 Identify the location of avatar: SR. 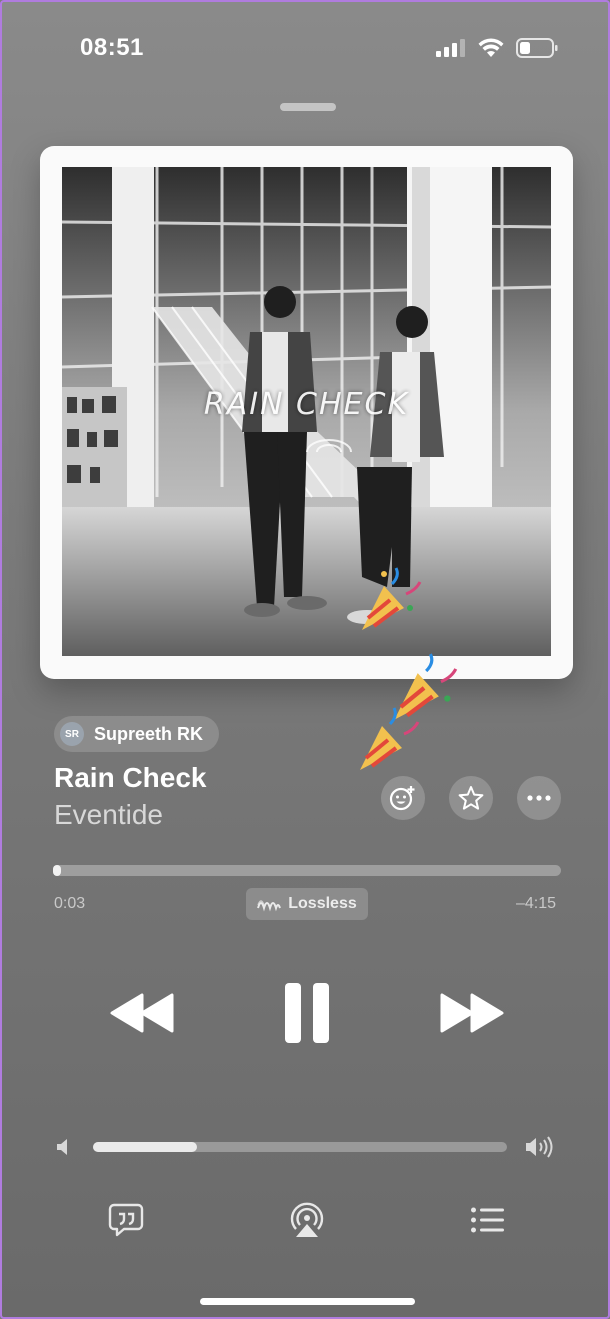
(72, 734).